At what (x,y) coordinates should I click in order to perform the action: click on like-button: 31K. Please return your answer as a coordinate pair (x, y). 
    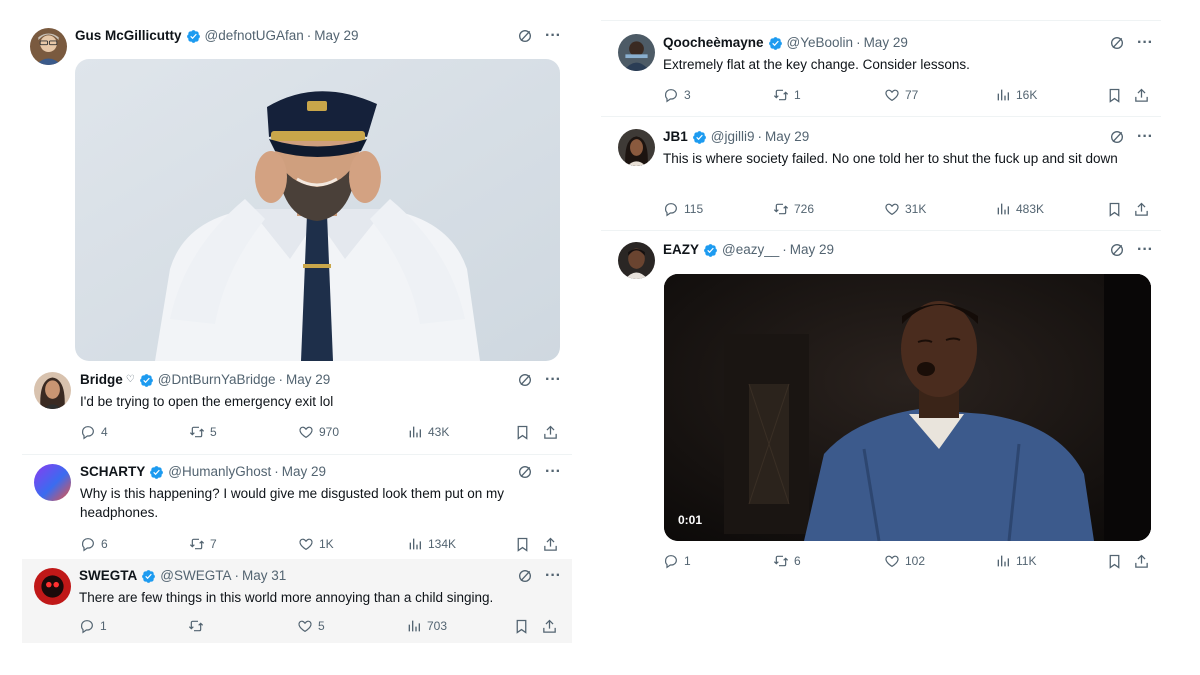
    Looking at the image, I should click on (905, 209).